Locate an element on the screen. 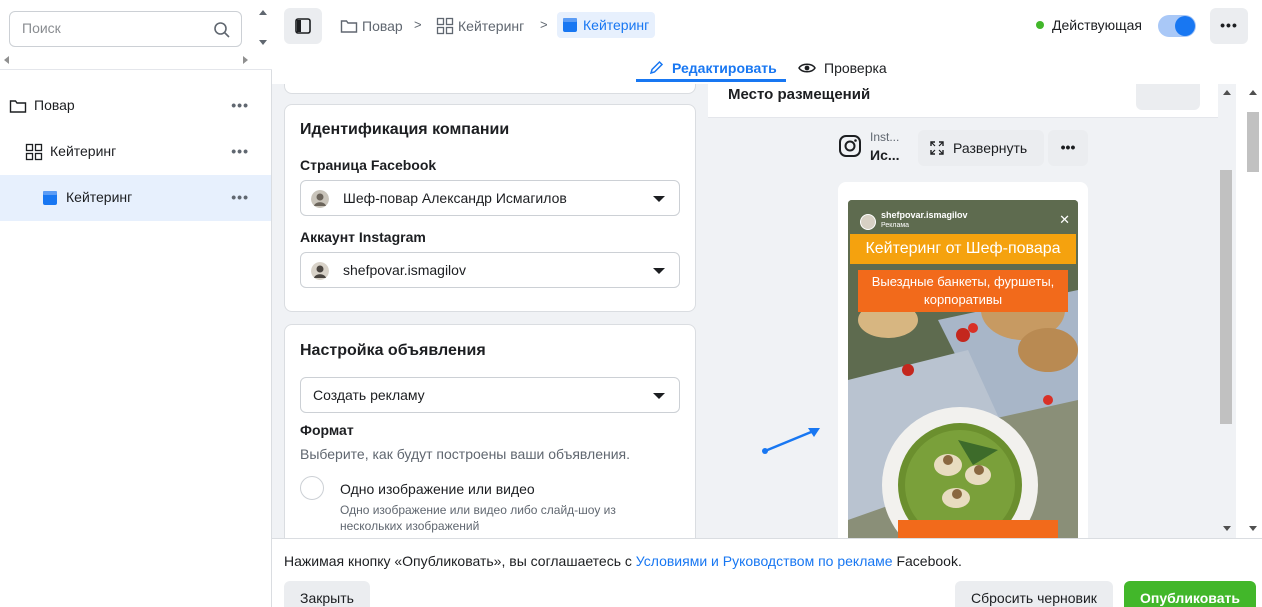 This screenshot has width=1262, height=607. active-tab-indicator is located at coordinates (711, 80).